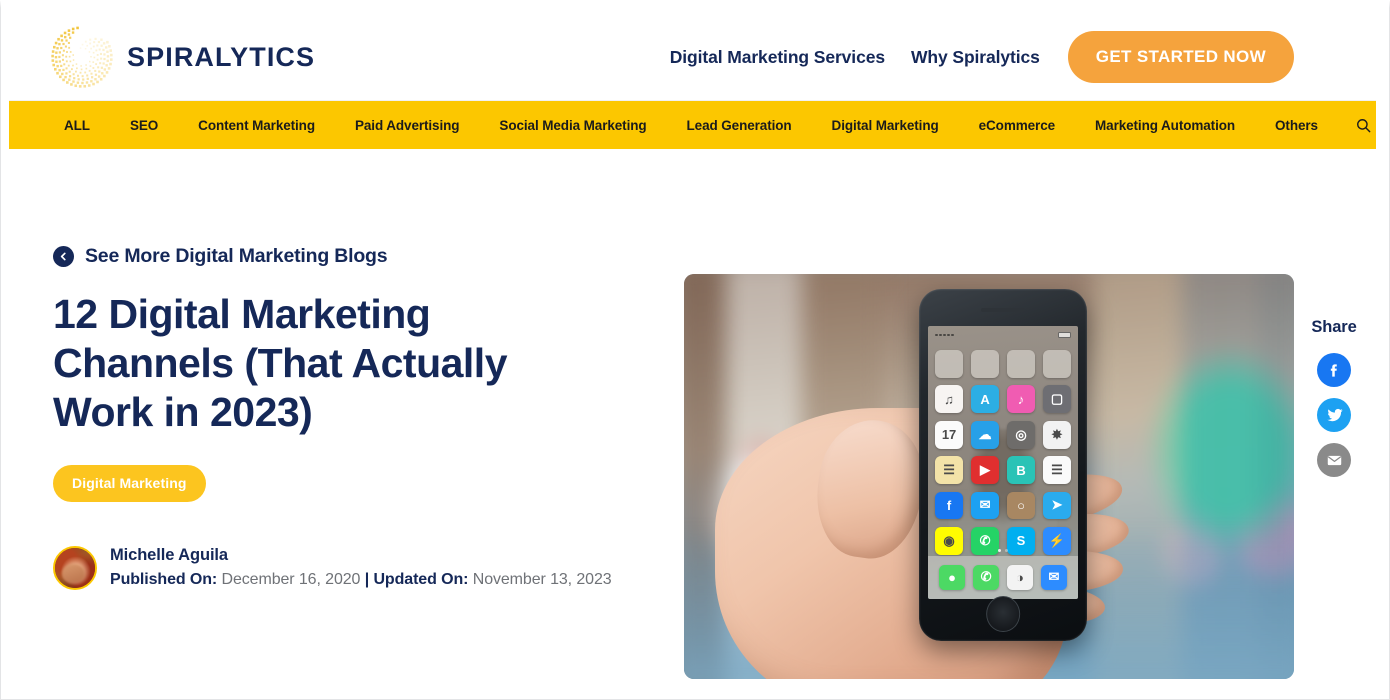  I want to click on phone-app-icon: ✸, so click(1057, 434).